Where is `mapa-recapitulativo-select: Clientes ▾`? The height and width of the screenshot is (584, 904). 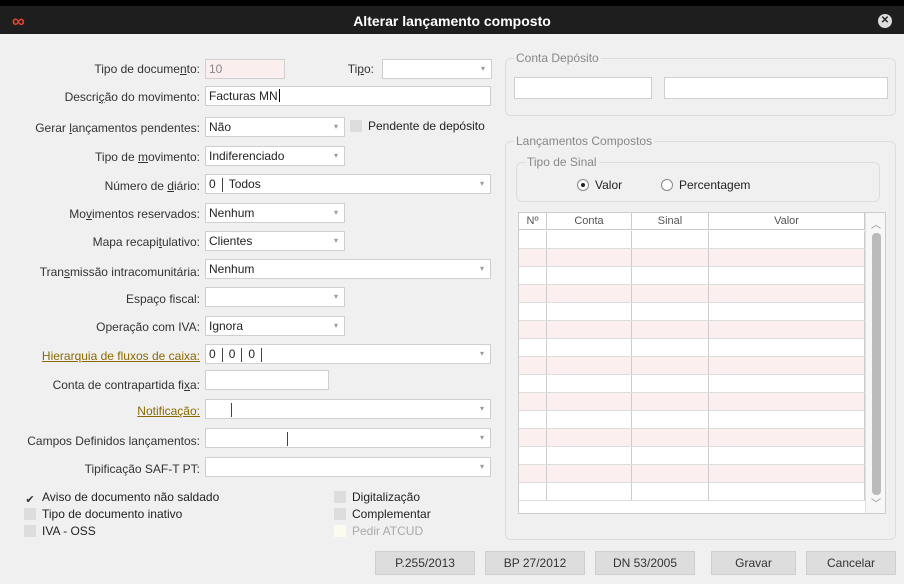
mapa-recapitulativo-select: Clientes ▾ is located at coordinates (275, 241).